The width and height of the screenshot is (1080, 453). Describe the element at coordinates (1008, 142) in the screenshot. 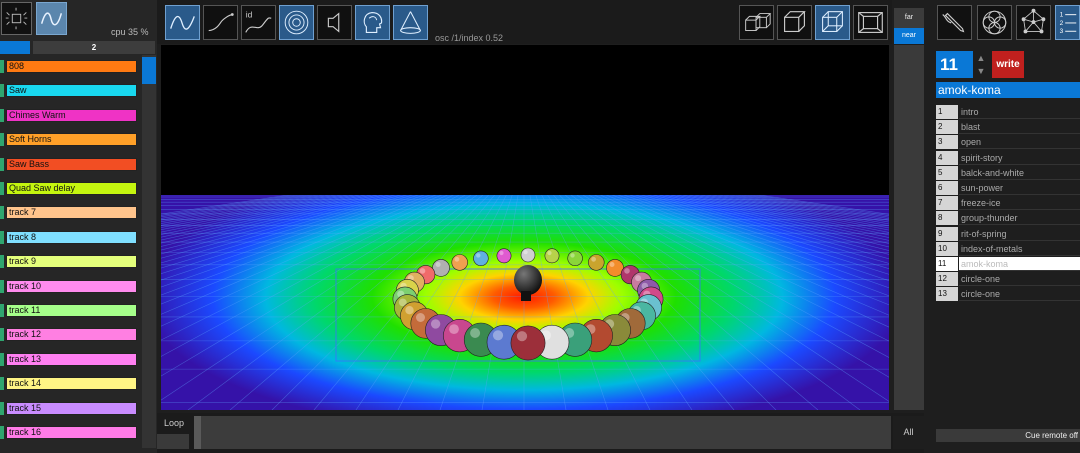

I see `preset-row: 3 open` at that location.